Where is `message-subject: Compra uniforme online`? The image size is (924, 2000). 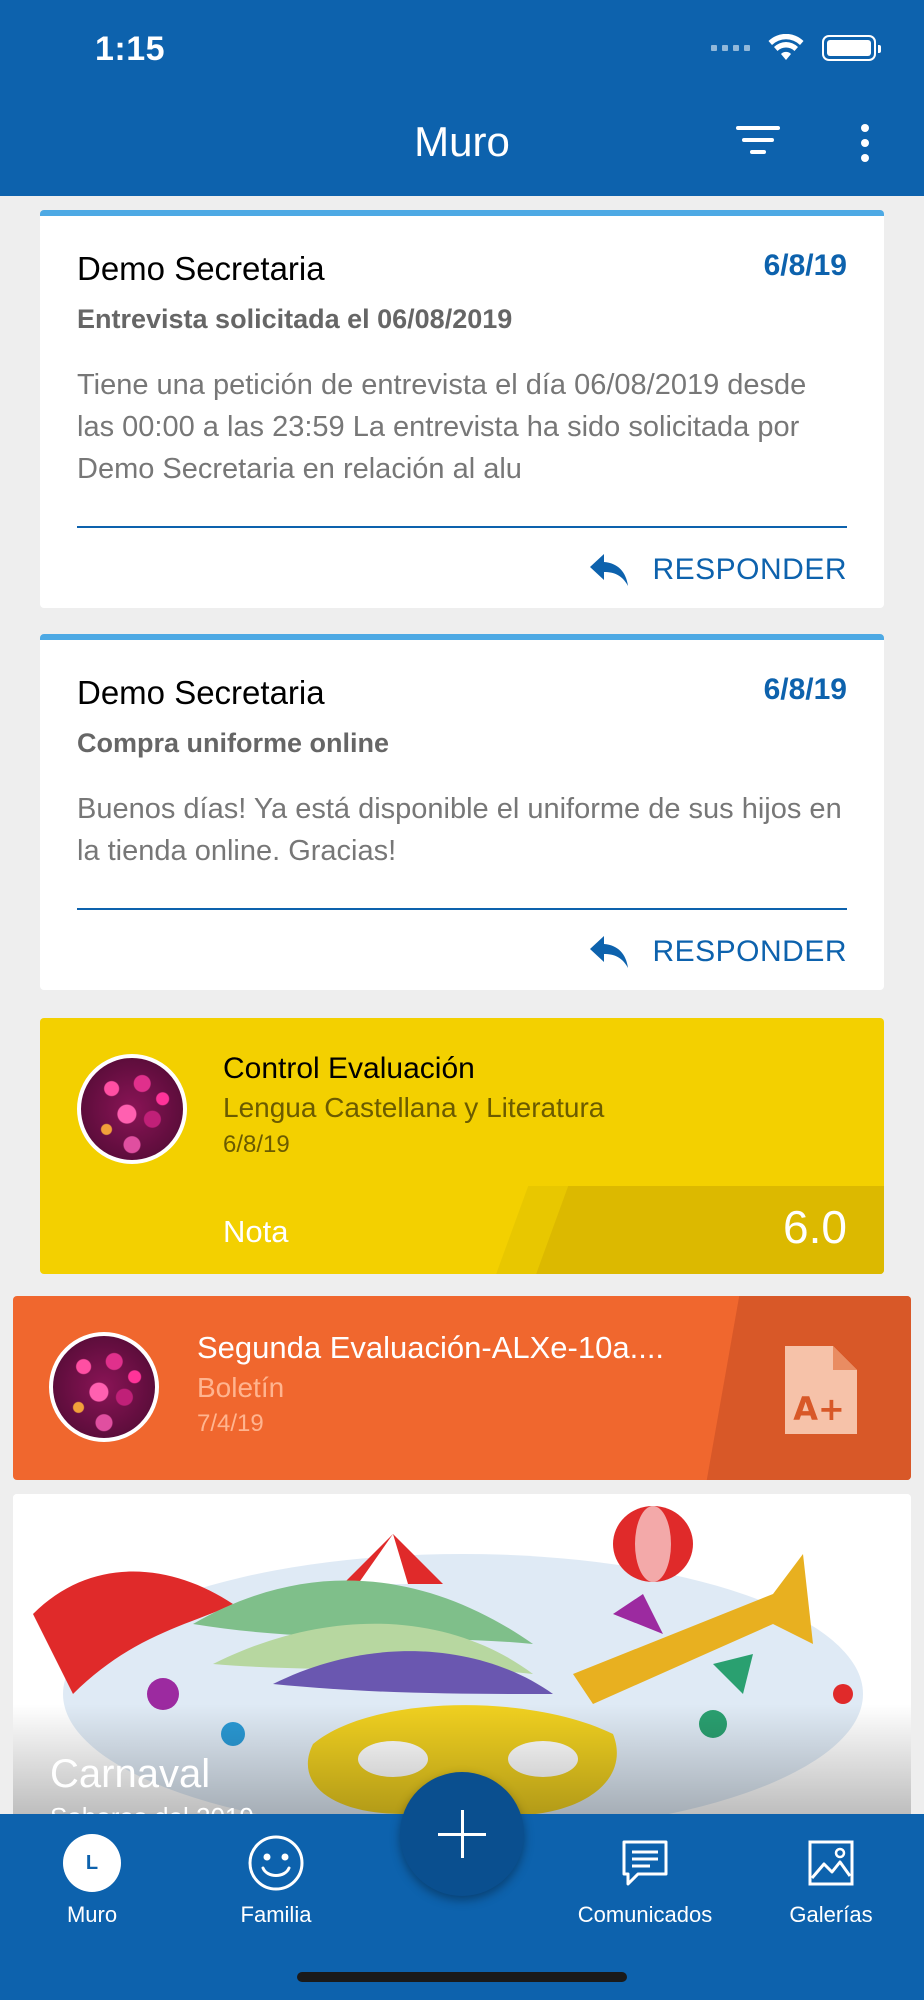
message-subject: Compra uniforme online is located at coordinates (233, 743).